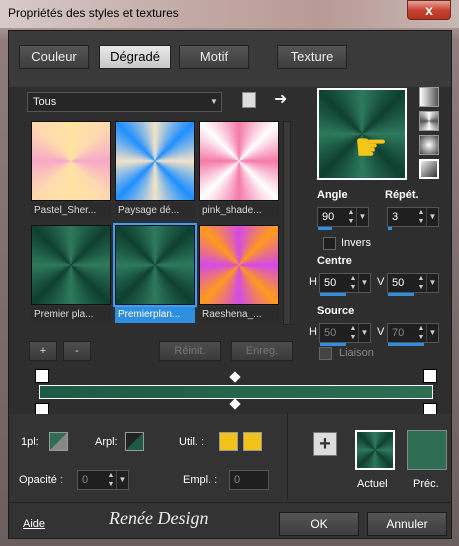 The image size is (459, 546). Describe the element at coordinates (106, 442) in the screenshot. I see `background-label: Arpl:` at that location.